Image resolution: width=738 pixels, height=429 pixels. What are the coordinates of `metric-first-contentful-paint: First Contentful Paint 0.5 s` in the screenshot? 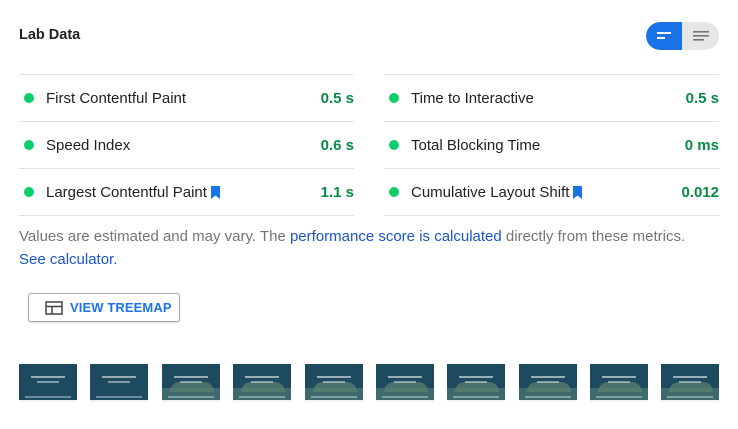 It's located at (186, 97).